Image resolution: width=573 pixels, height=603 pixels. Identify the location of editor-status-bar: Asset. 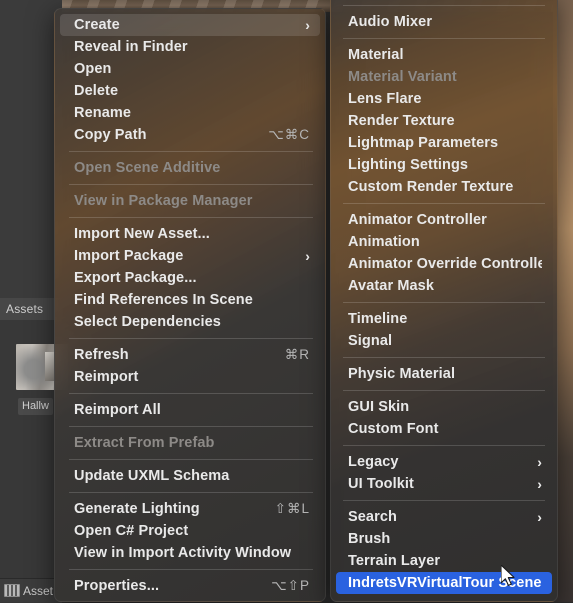
(31, 590).